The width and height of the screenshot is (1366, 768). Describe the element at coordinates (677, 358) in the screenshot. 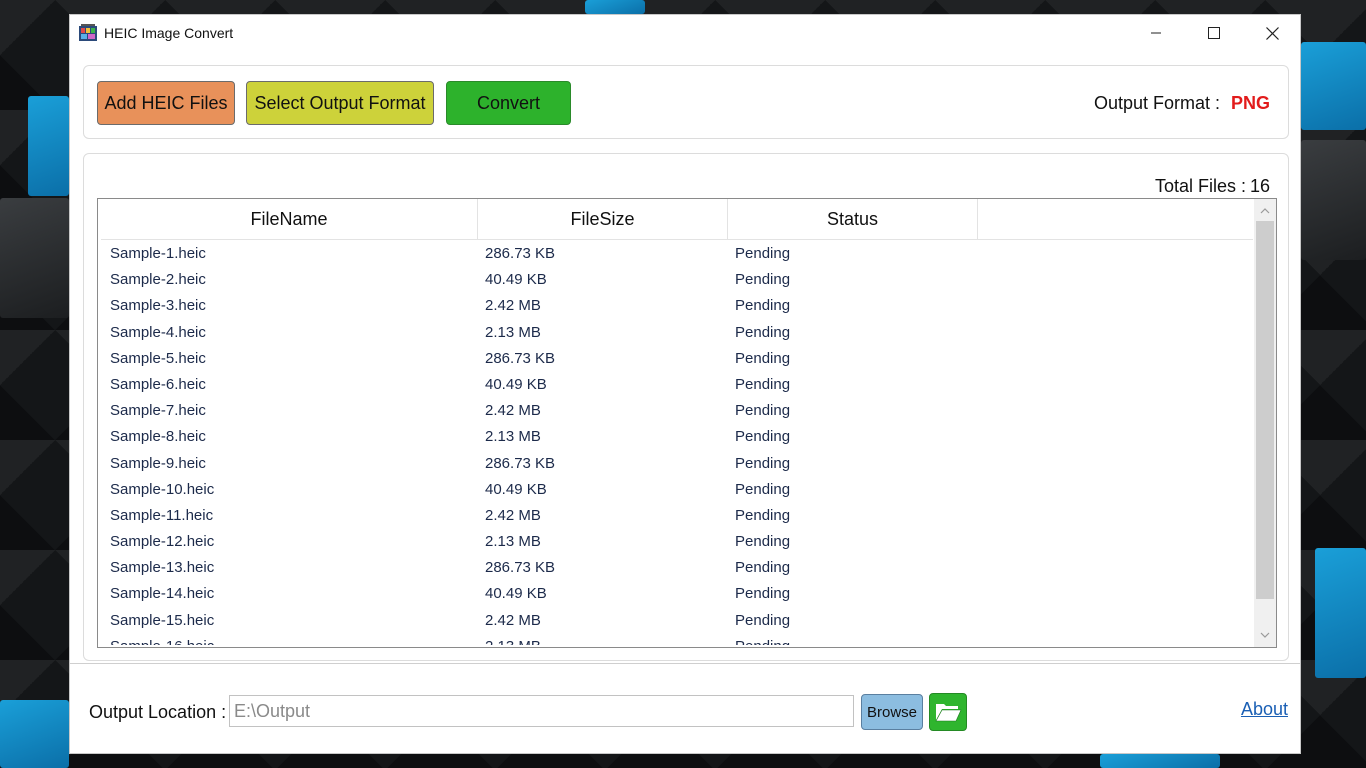

I see `table-row: Sample-5.heic 286.73 KB Pending` at that location.